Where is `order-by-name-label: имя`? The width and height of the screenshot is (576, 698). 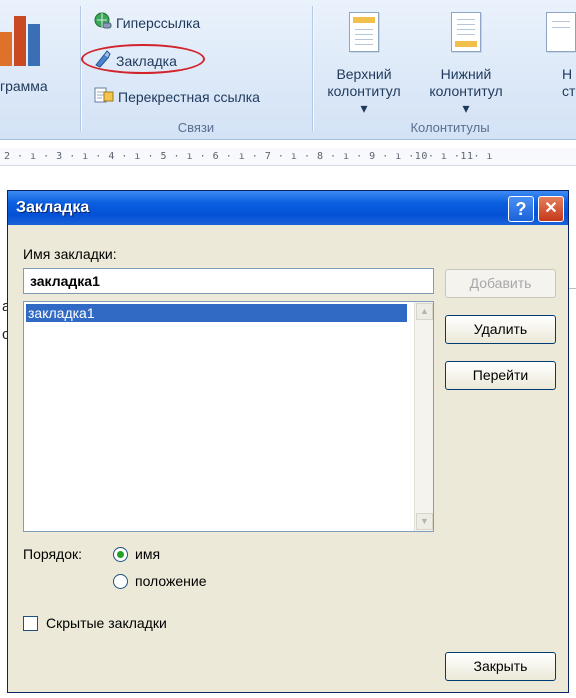
order-by-name-label: имя is located at coordinates (147, 554).